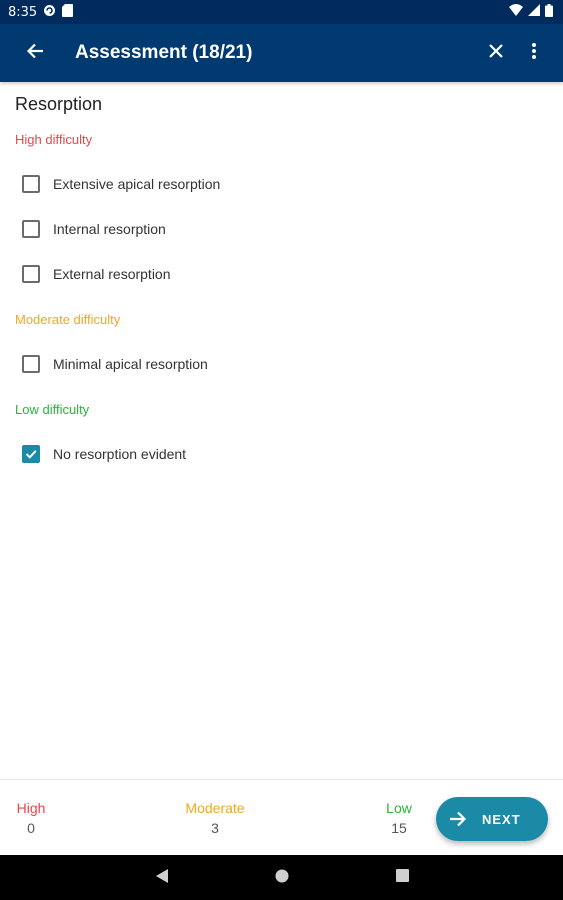 The height and width of the screenshot is (900, 563). I want to click on status-bar: 8:35, so click(281, 12).